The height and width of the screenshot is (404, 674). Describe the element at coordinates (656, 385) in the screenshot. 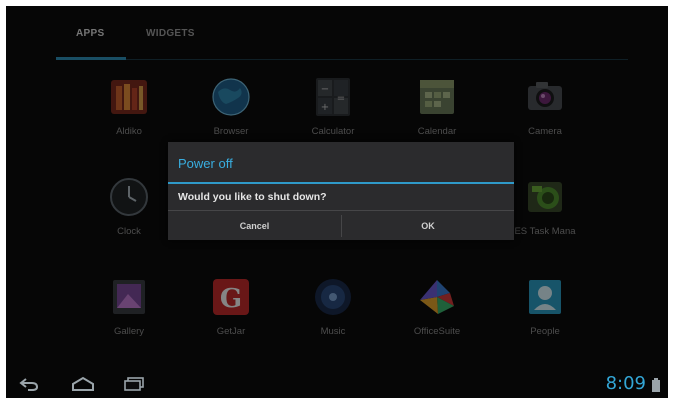

I see `battery-icon` at that location.